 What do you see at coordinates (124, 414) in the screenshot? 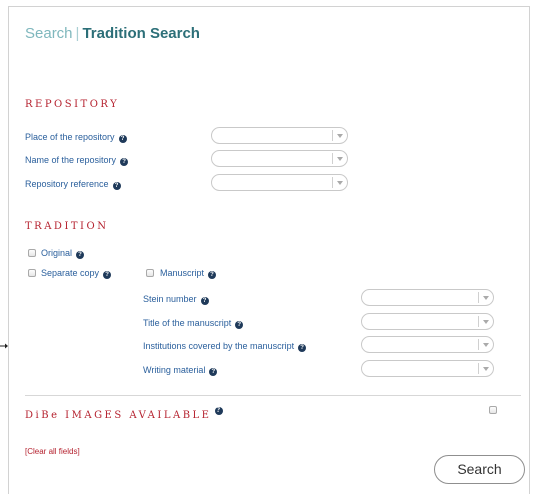
I see `images-available-heading: DiBe IMAGES AVAILABLE?` at bounding box center [124, 414].